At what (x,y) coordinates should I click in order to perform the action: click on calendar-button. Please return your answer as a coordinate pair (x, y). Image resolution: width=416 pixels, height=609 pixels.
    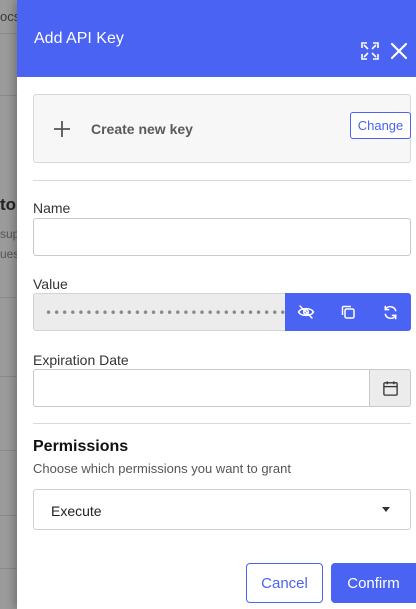
    Looking at the image, I should click on (390, 388).